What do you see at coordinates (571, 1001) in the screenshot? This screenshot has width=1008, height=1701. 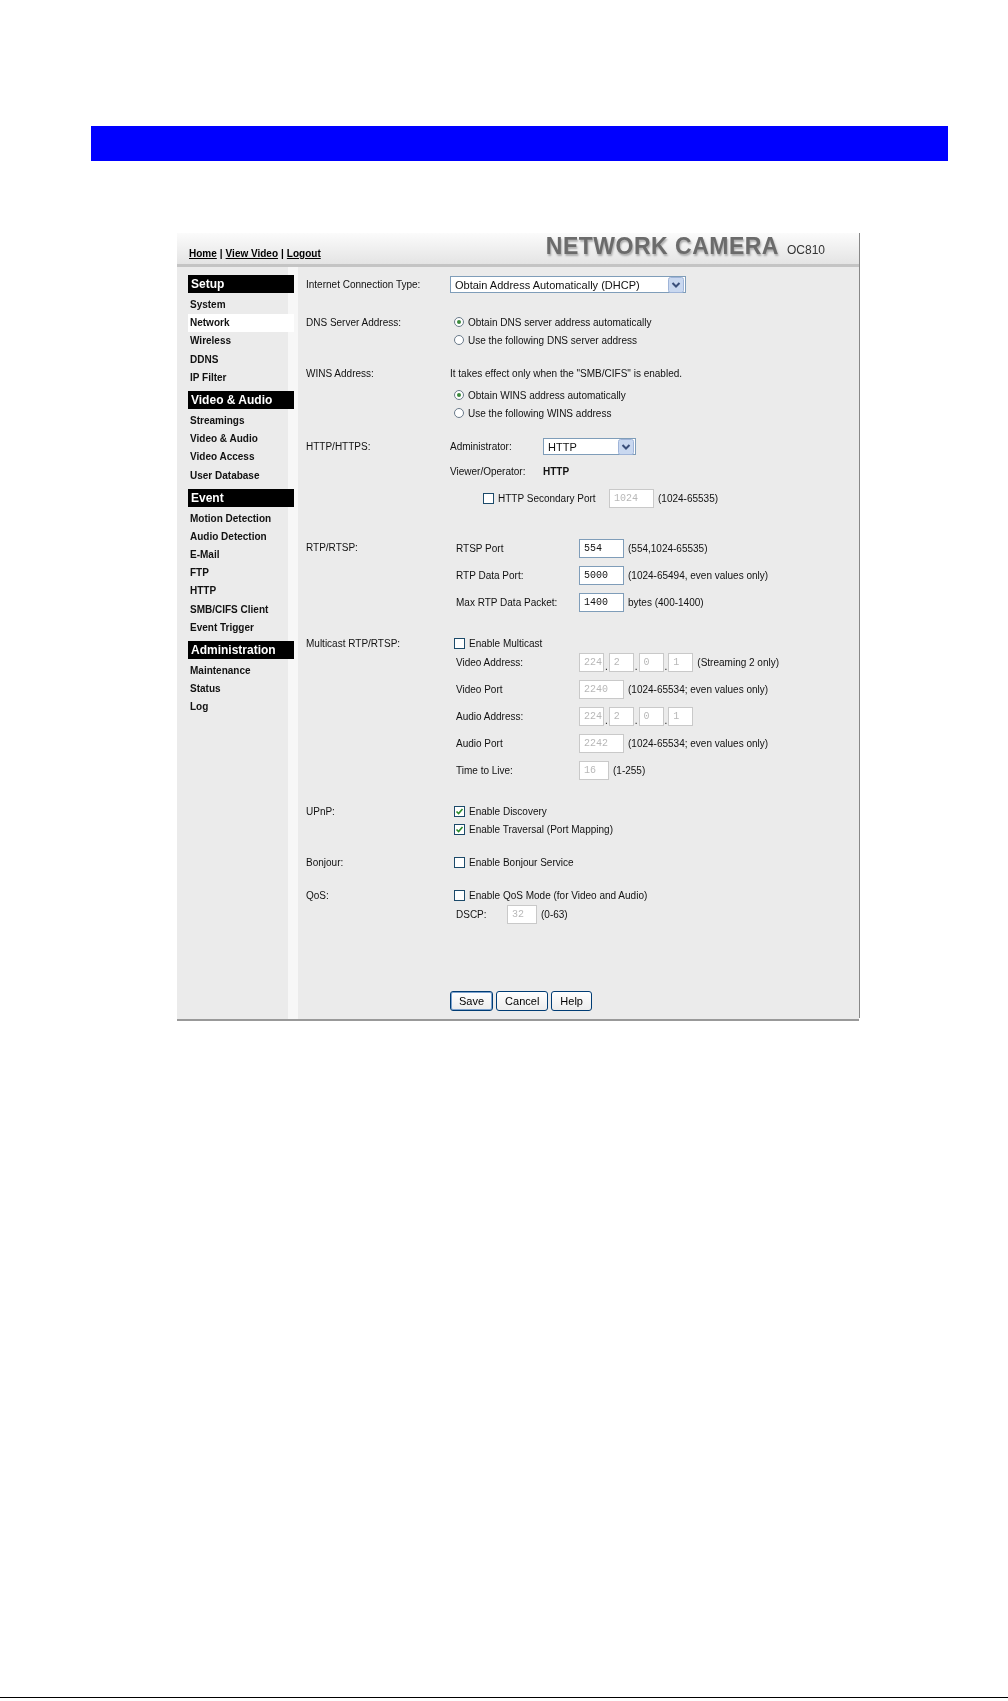 I see `form-button: Help` at bounding box center [571, 1001].